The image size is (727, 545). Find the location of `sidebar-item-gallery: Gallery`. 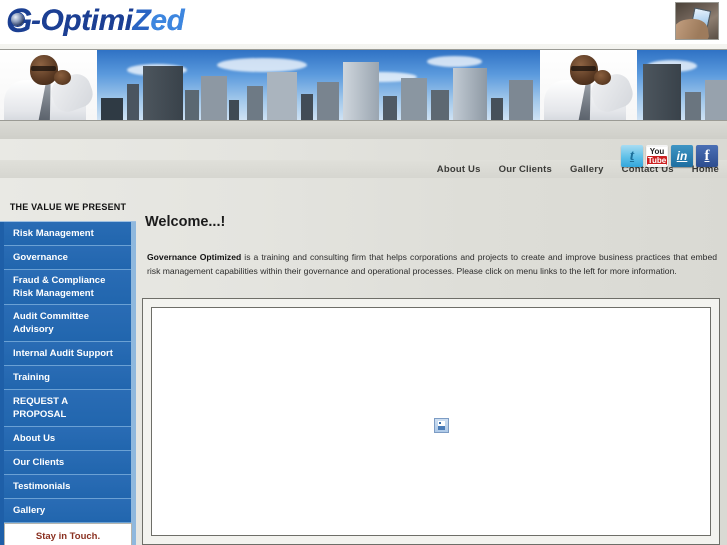

sidebar-item-gallery: Gallery is located at coordinates (67, 511).